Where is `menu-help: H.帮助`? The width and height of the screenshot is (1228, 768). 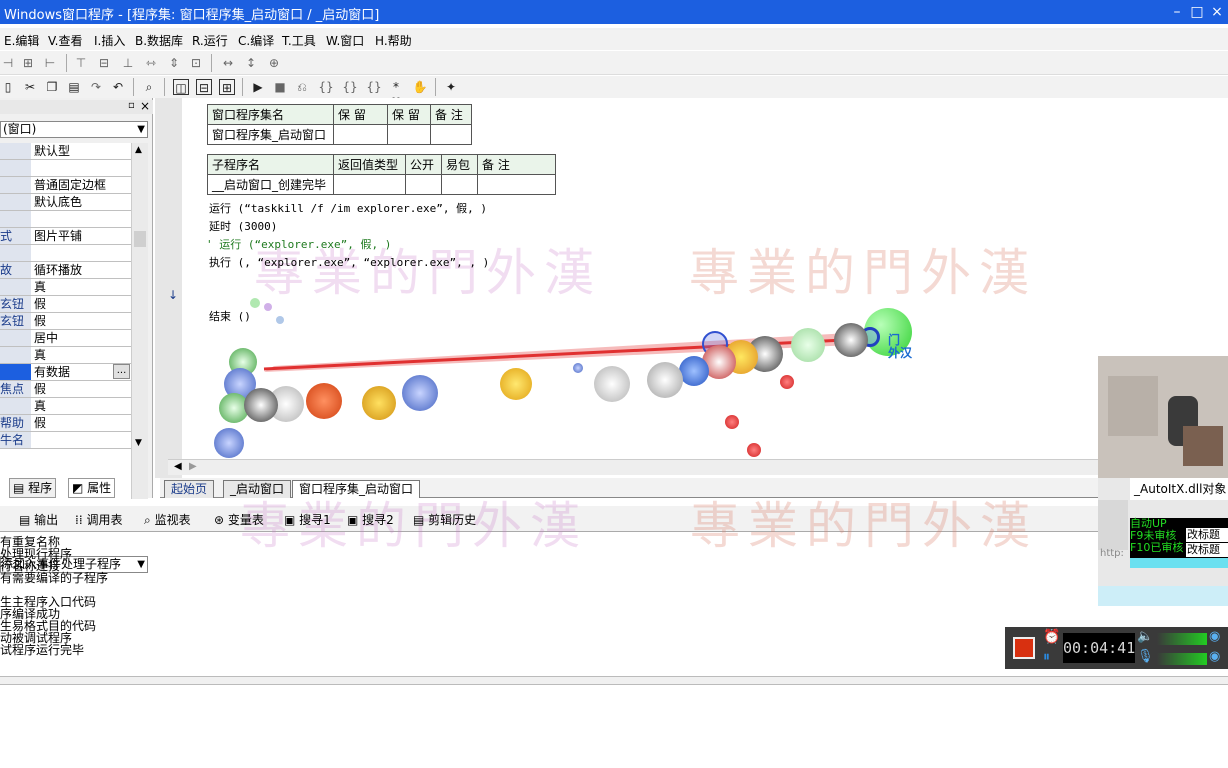 menu-help: H.帮助 is located at coordinates (393, 40).